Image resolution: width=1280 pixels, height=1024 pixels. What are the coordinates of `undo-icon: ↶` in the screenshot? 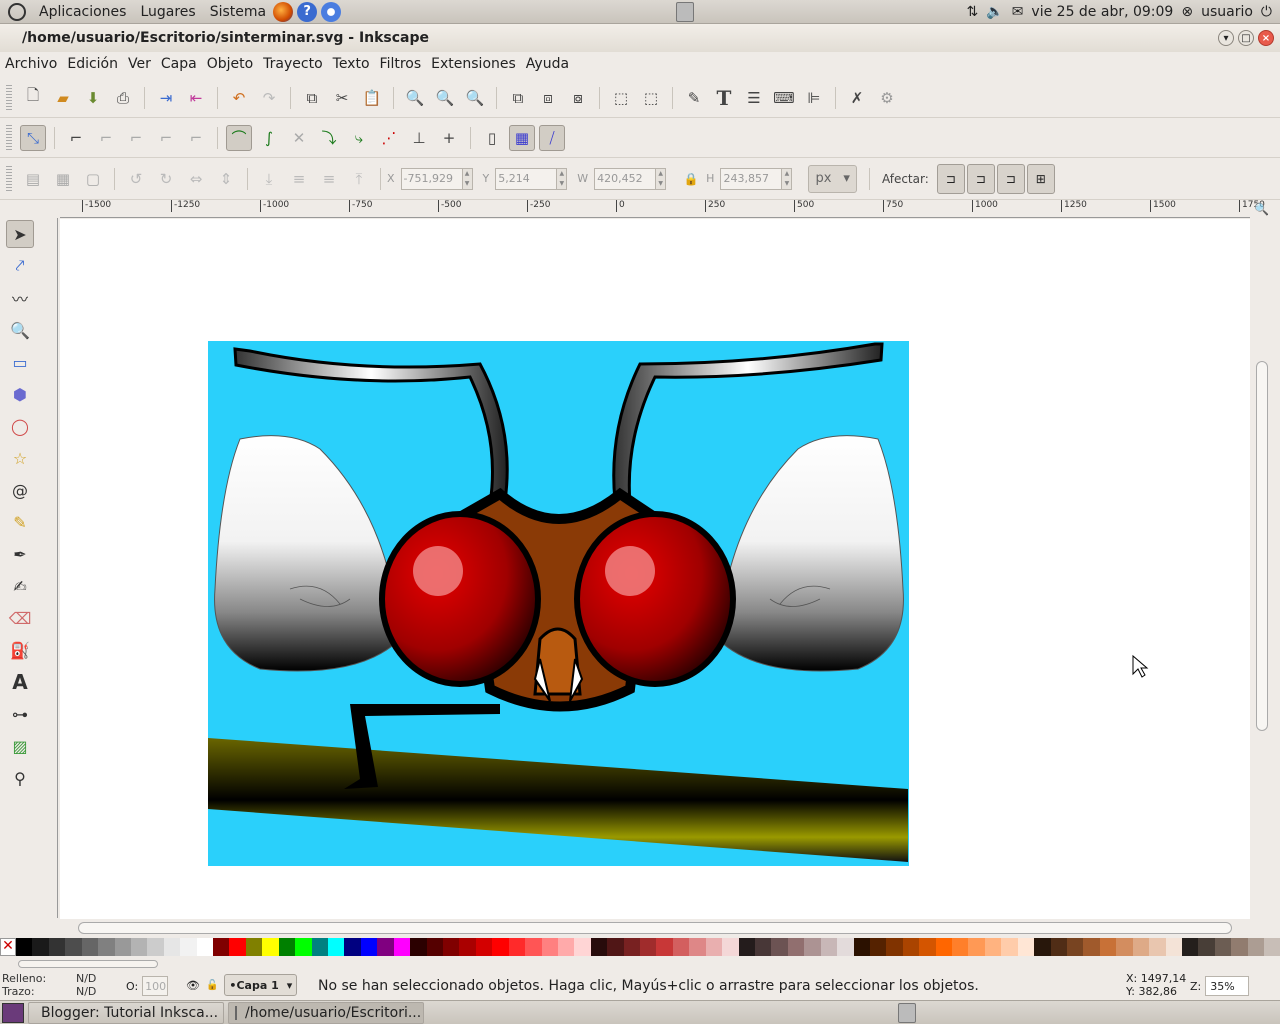 It's located at (239, 98).